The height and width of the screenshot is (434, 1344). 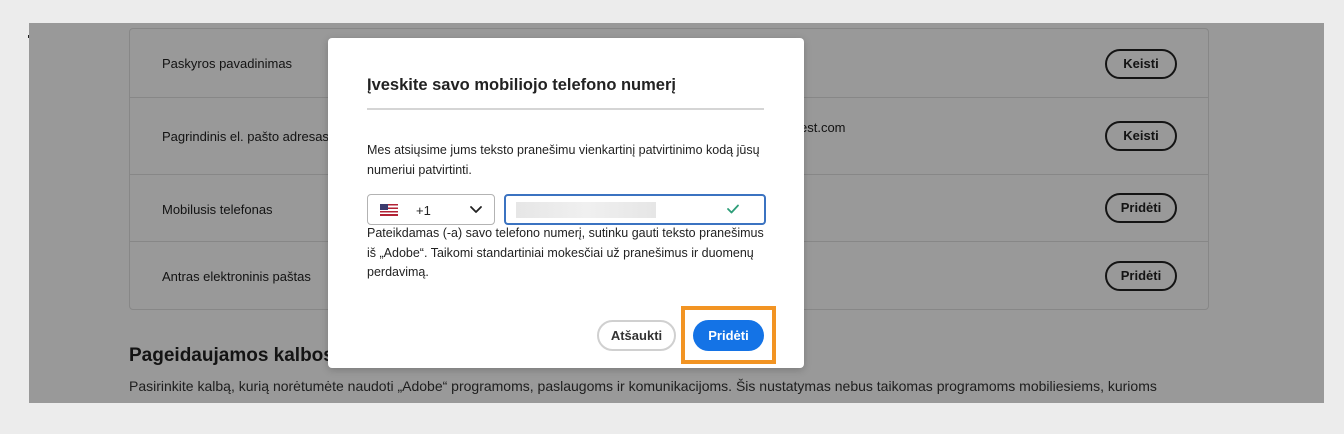 What do you see at coordinates (733, 209) in the screenshot?
I see `checkmark-icon` at bounding box center [733, 209].